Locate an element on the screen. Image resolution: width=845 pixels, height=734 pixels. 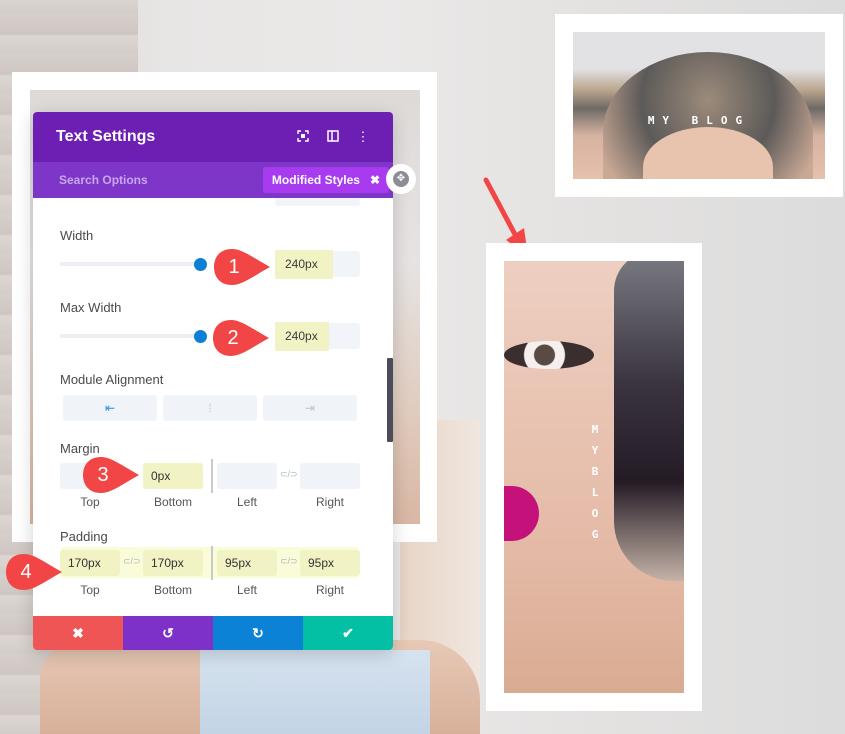
letter: G is located at coordinates (595, 534).